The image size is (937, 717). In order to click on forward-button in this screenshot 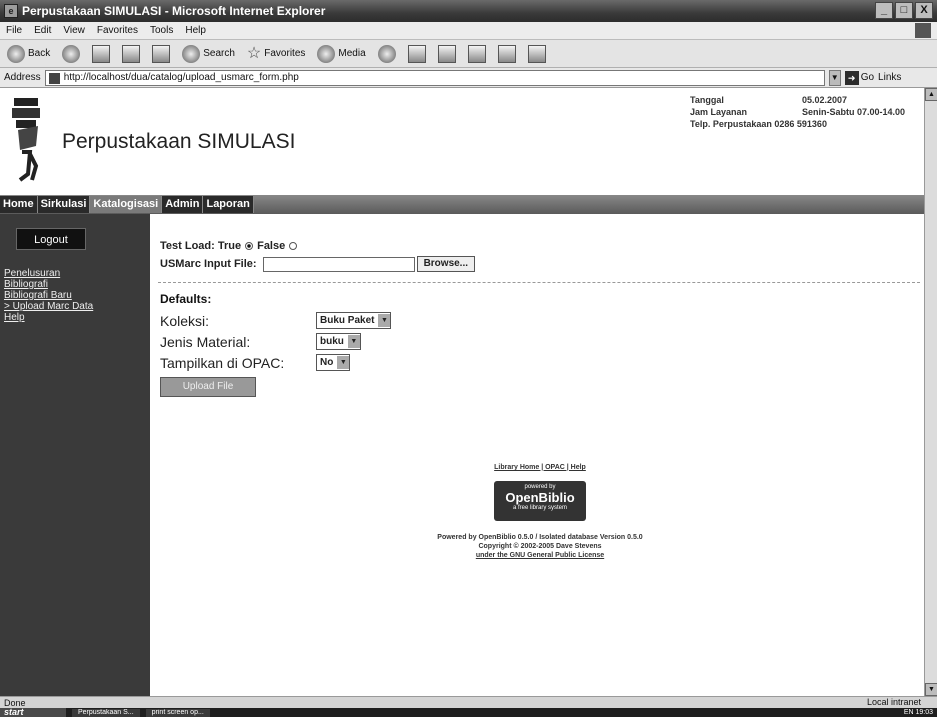, I will do `click(71, 54)`.